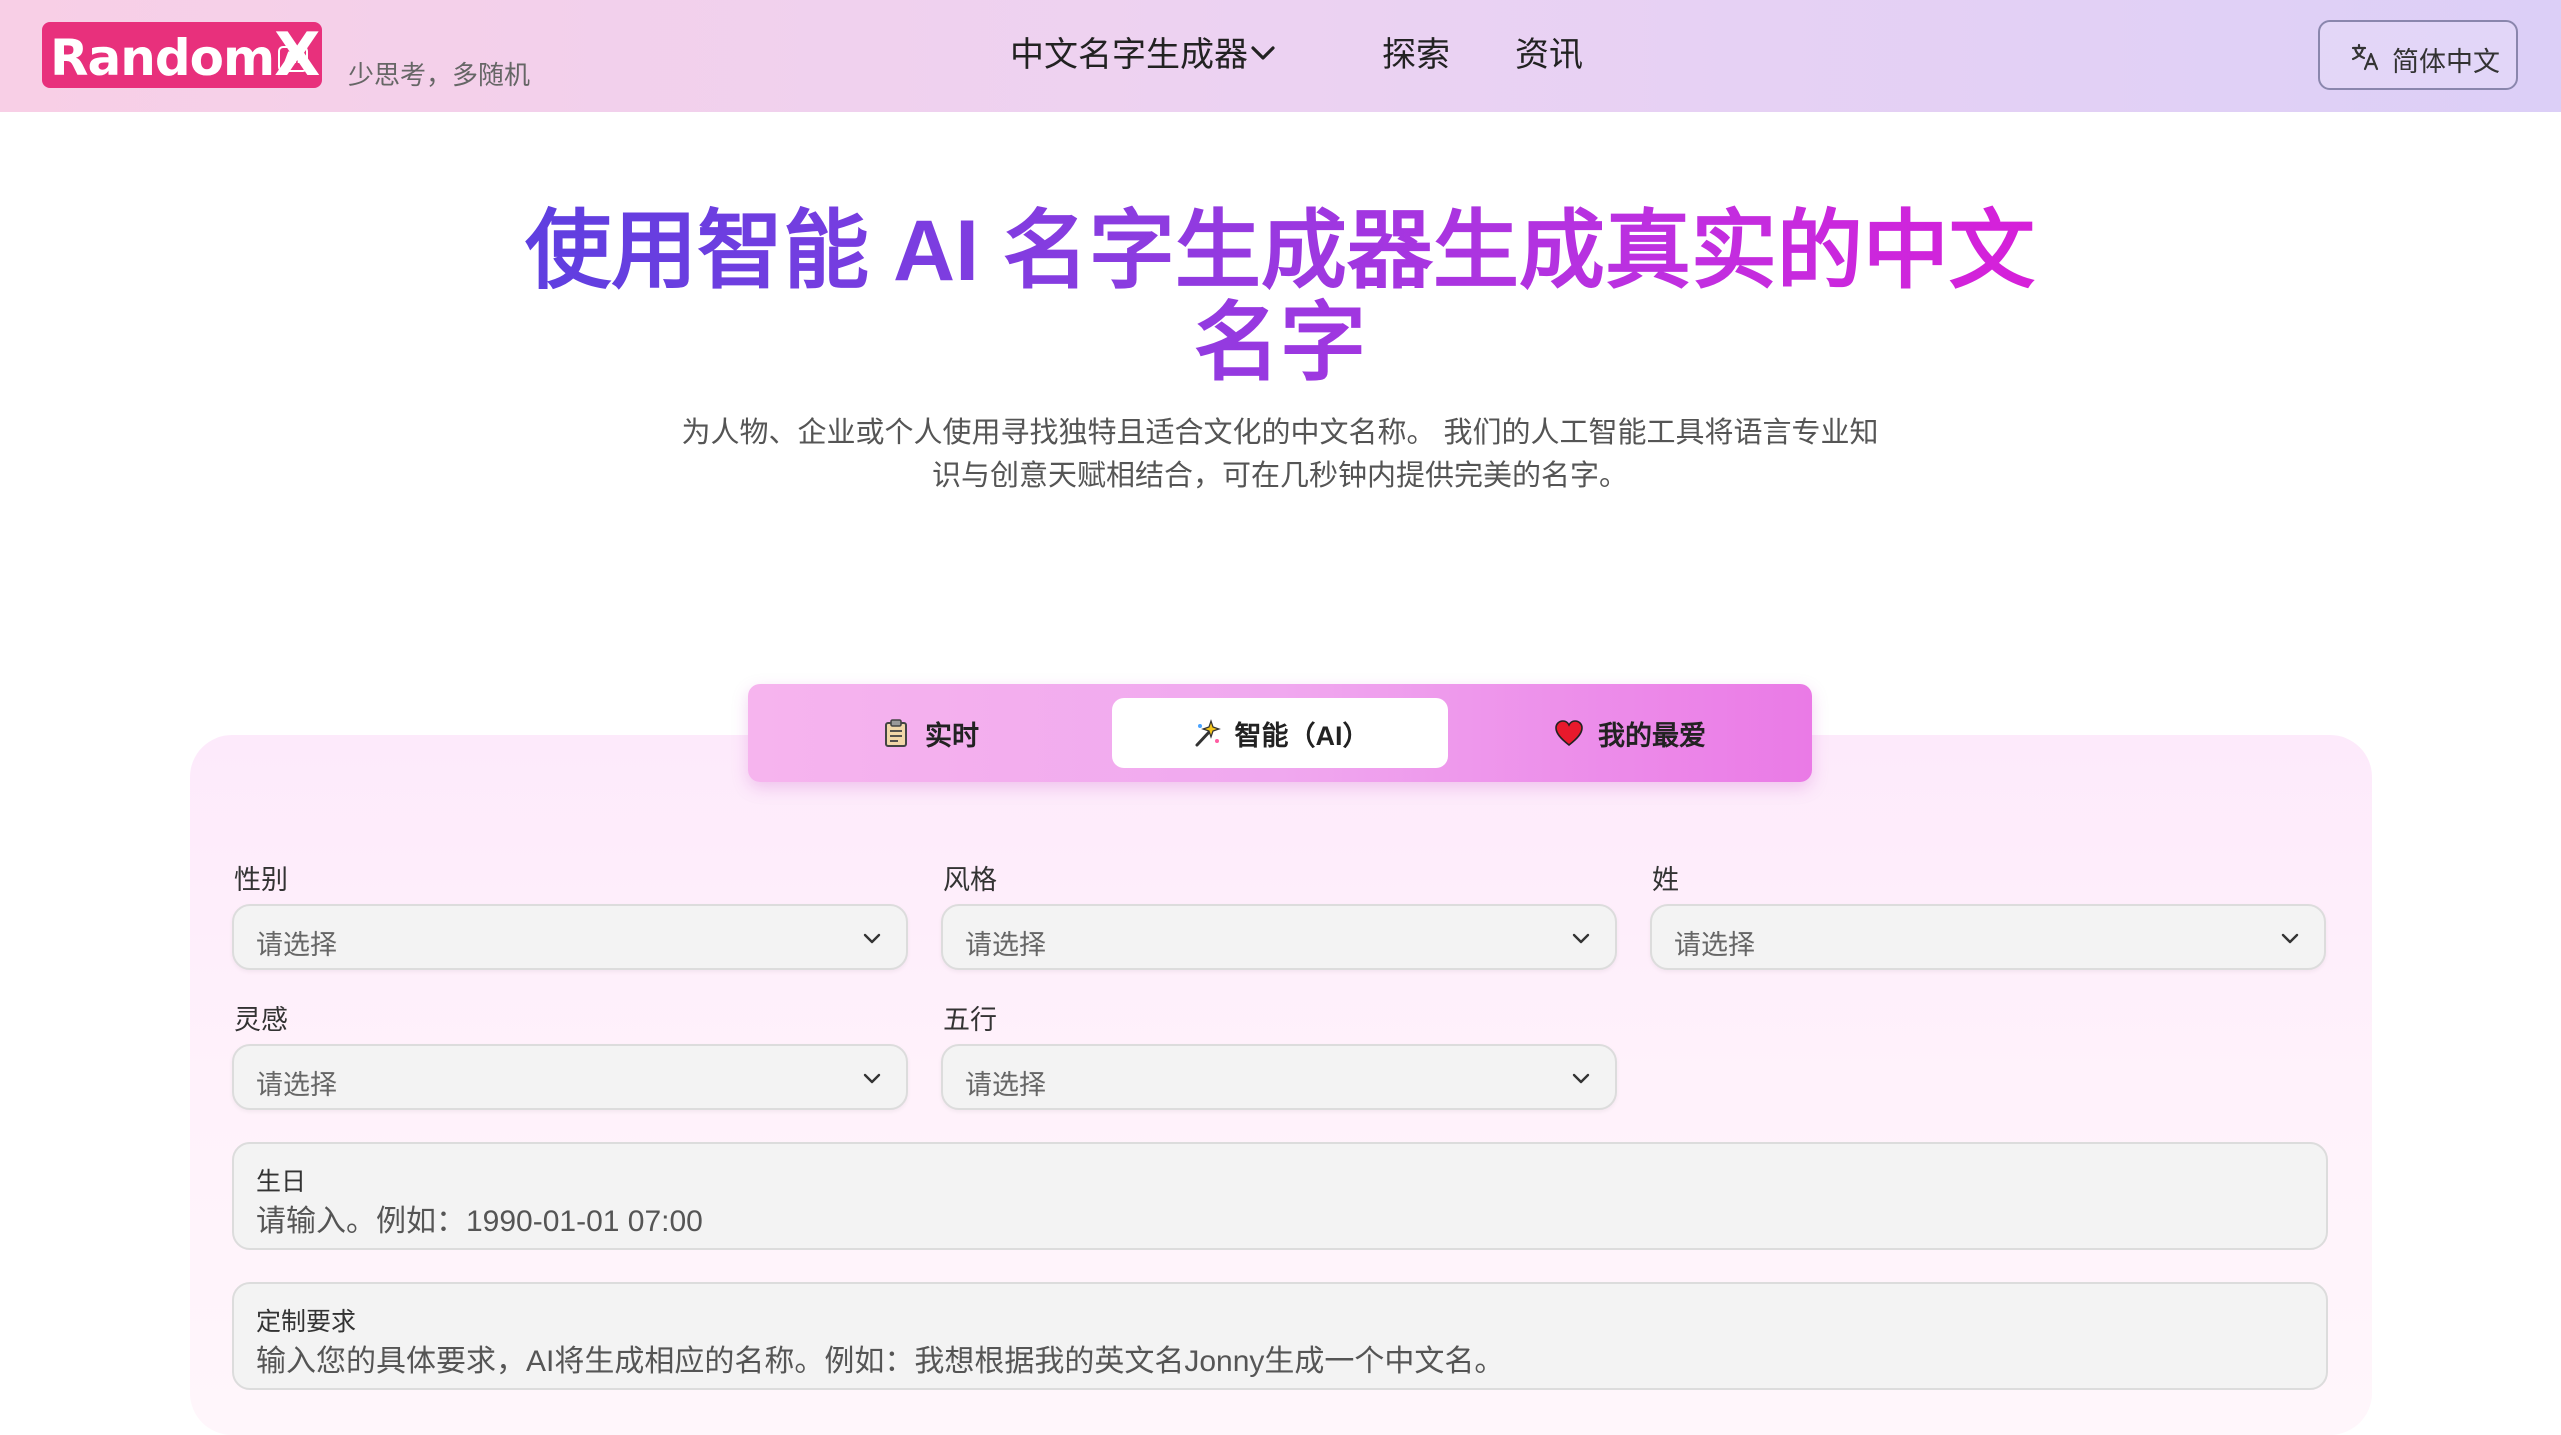  I want to click on five-elements-select: 请选择, so click(1279, 1077).